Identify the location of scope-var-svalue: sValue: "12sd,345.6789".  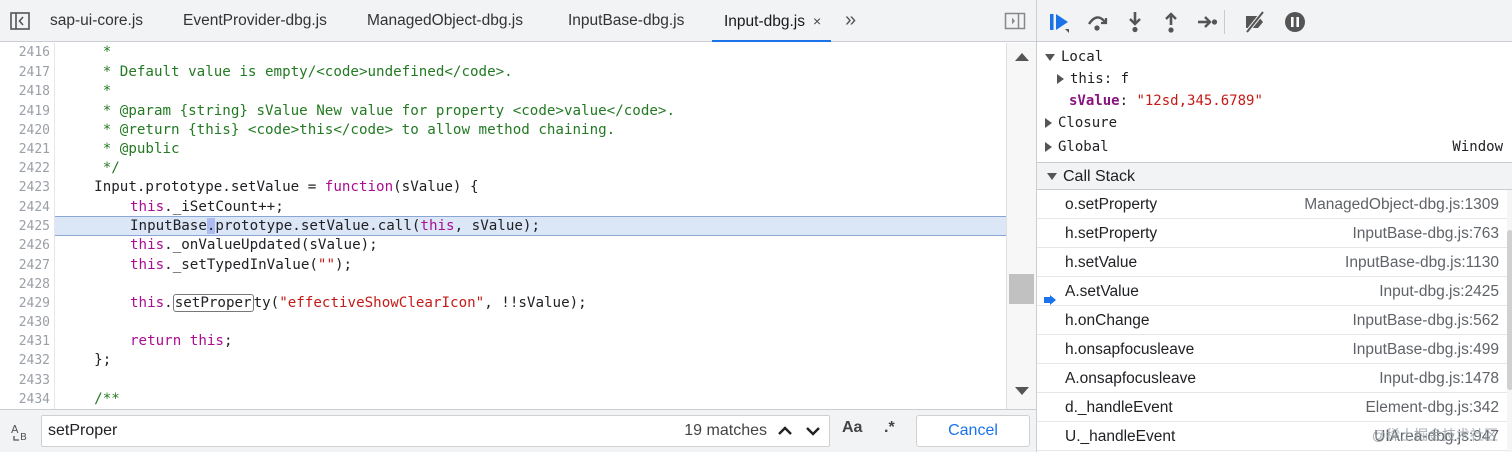
(1274, 101).